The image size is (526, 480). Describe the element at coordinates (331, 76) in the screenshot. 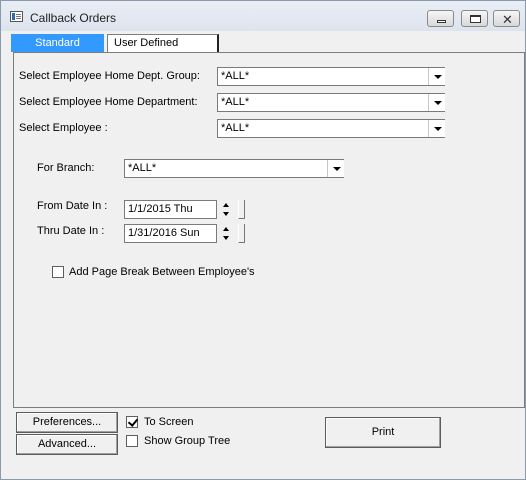

I see `dept-group-select: *ALL*` at that location.